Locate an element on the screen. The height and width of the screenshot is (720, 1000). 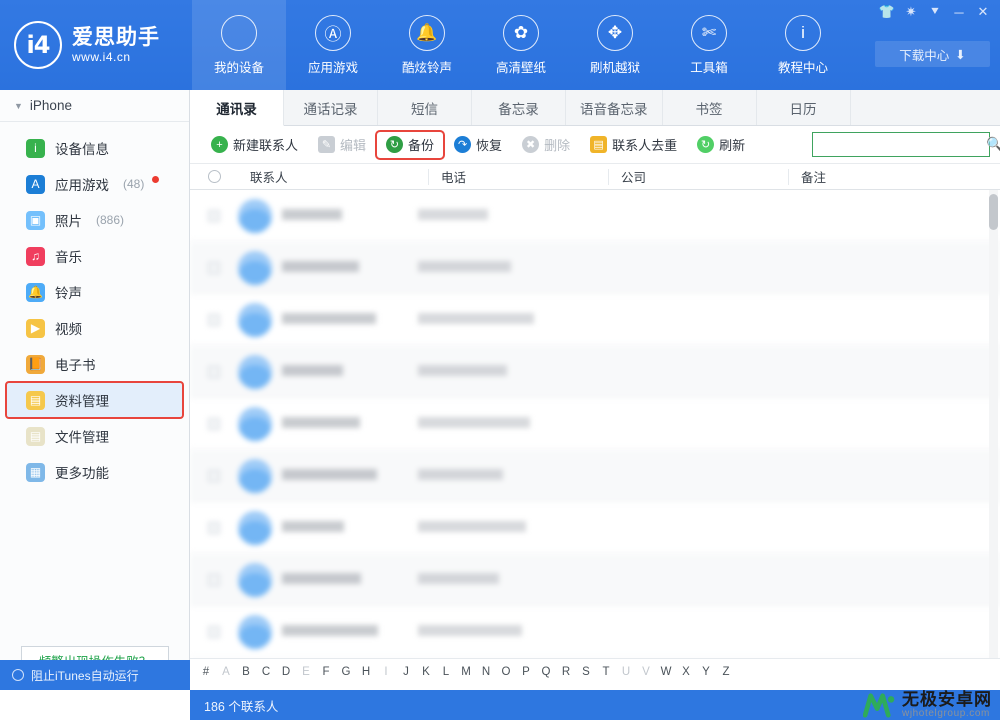
top-nav-item-2: Ⓐ 应用游戏 is located at coordinates (333, 45).